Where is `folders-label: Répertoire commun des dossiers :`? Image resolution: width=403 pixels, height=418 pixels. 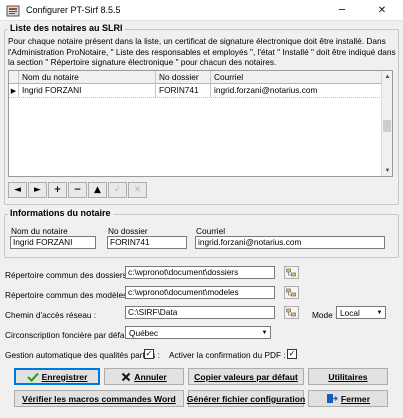
folders-label: Répertoire commun des dossiers : is located at coordinates (68, 275).